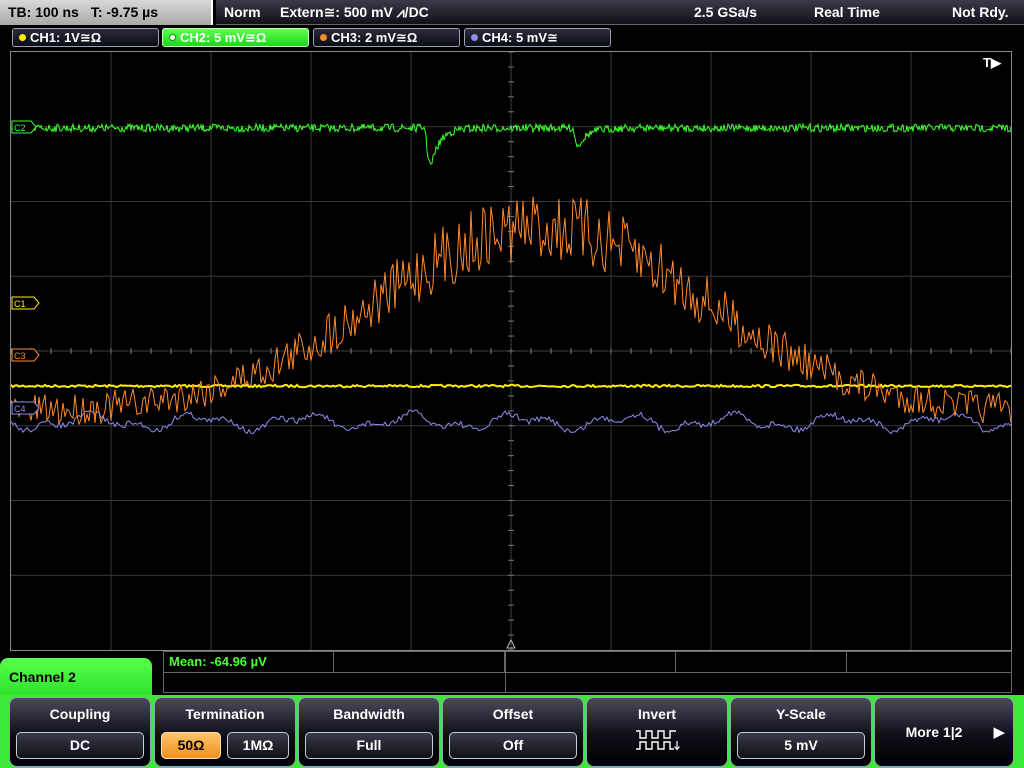 This screenshot has width=1024, height=768. I want to click on offset-value: Off, so click(513, 745).